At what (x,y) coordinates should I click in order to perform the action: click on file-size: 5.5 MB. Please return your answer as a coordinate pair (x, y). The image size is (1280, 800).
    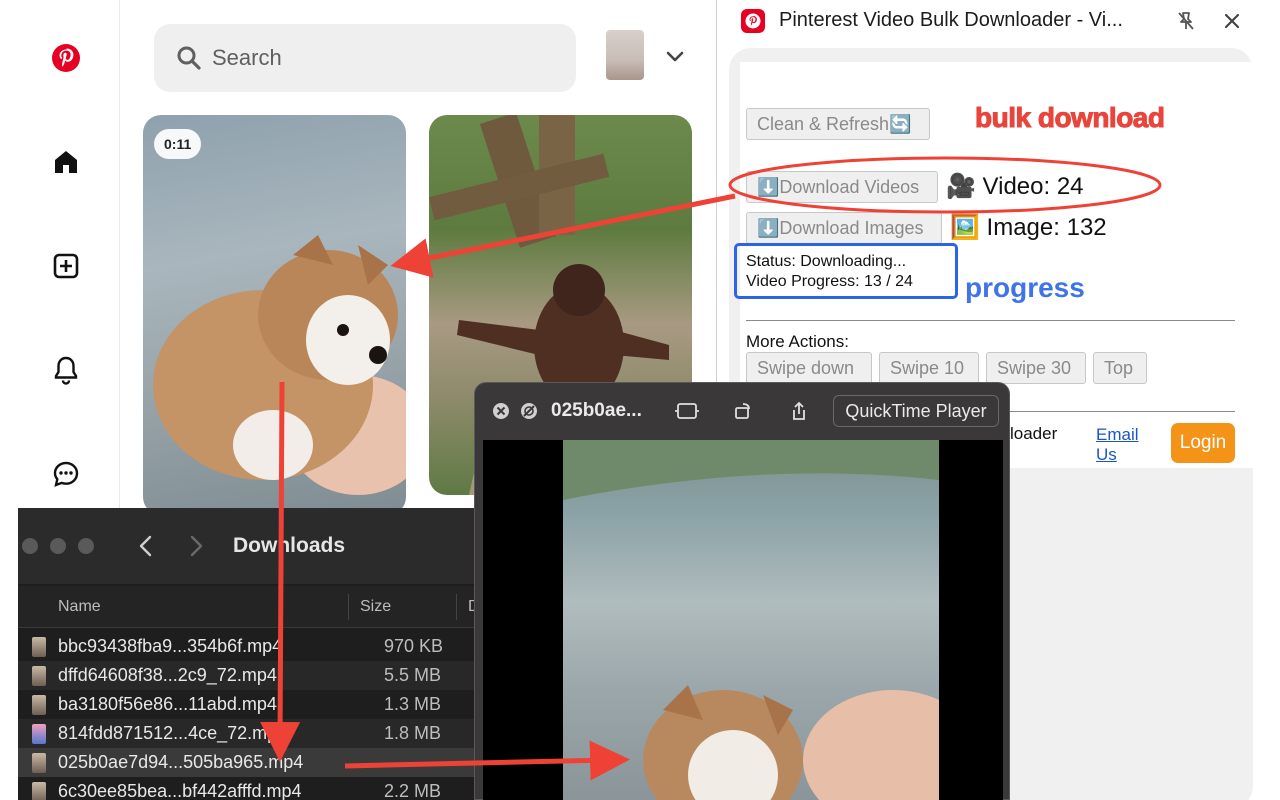
    Looking at the image, I should click on (413, 675).